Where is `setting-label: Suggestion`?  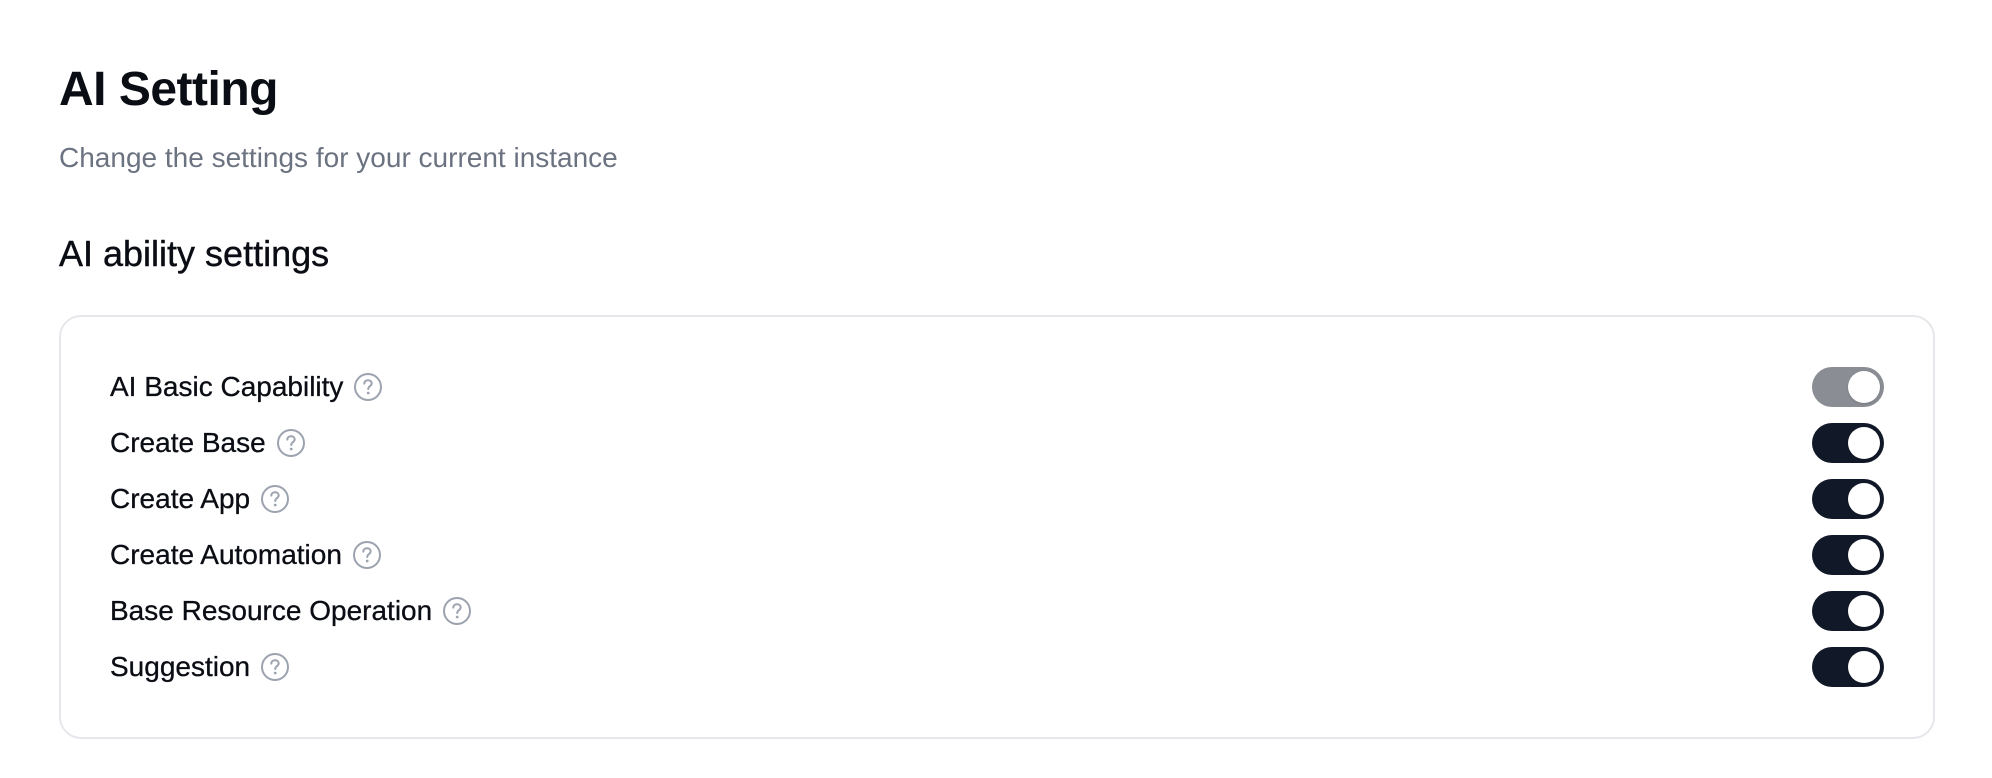
setting-label: Suggestion is located at coordinates (180, 666).